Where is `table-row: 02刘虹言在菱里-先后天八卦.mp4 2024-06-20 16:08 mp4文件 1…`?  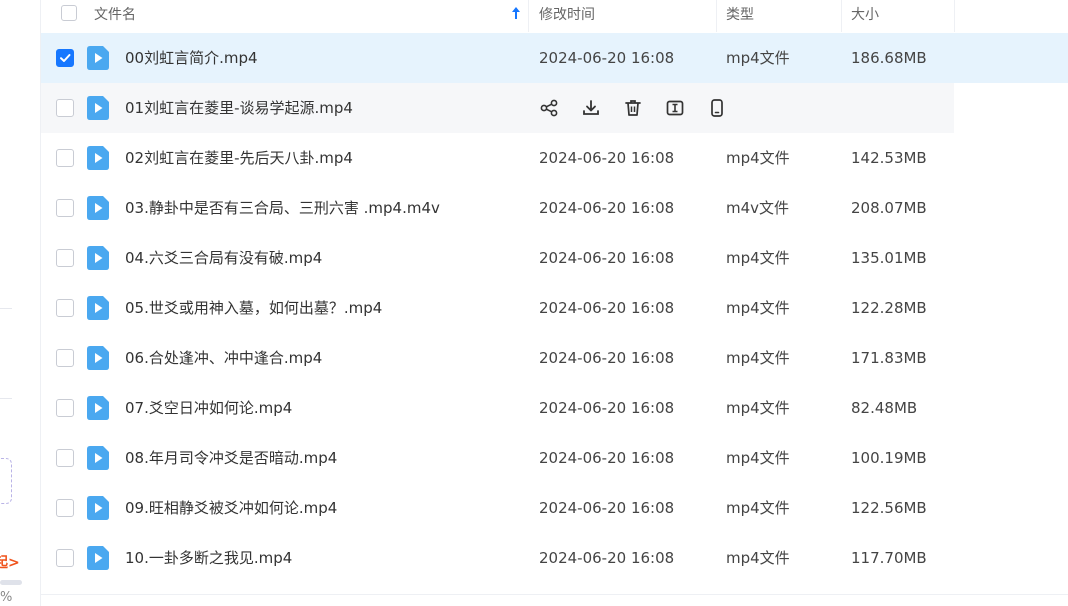
table-row: 02刘虹言在菱里-先后天八卦.mp4 2024-06-20 16:08 mp4文件 1… is located at coordinates (554, 158).